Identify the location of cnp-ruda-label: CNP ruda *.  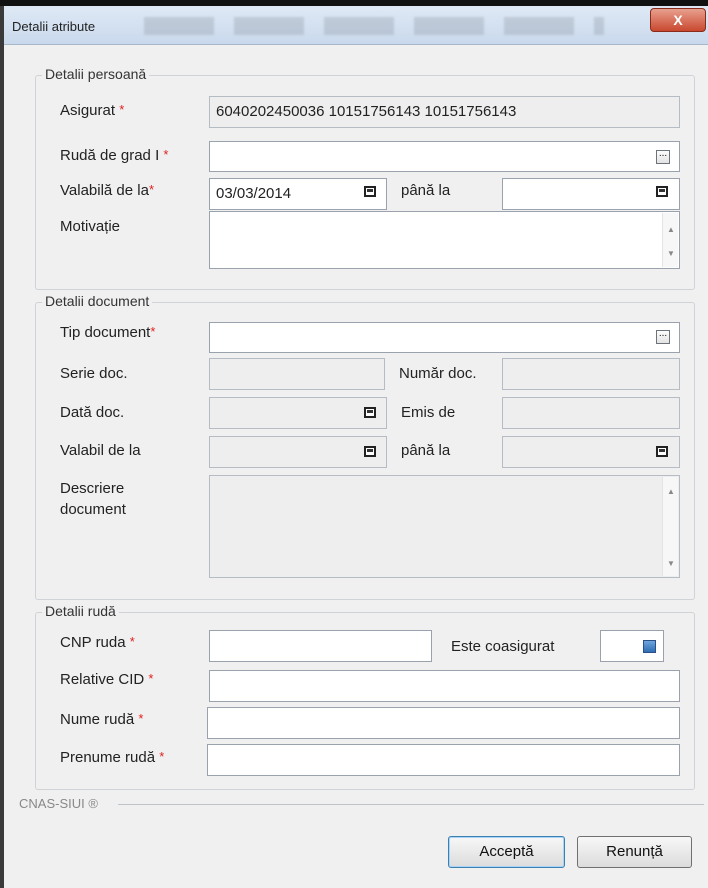
(97, 642).